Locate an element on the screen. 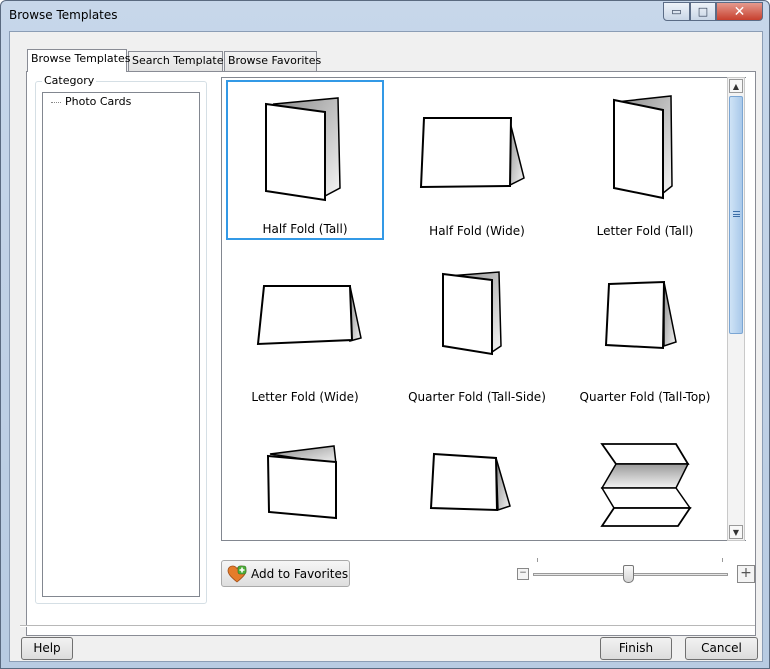 The height and width of the screenshot is (669, 770). tab-browse-templates: Browse Templates is located at coordinates (78, 60).